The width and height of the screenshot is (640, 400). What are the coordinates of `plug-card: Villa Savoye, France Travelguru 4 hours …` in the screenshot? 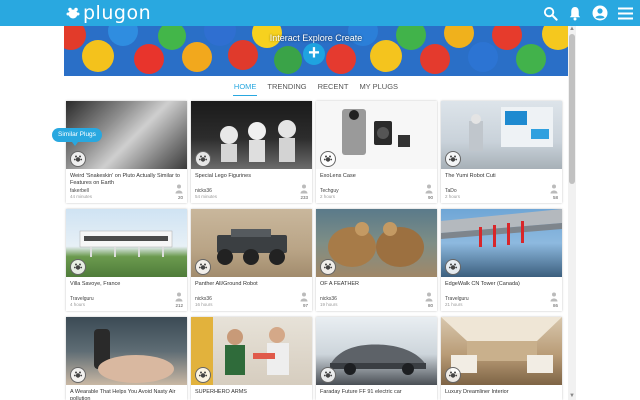 It's located at (126, 260).